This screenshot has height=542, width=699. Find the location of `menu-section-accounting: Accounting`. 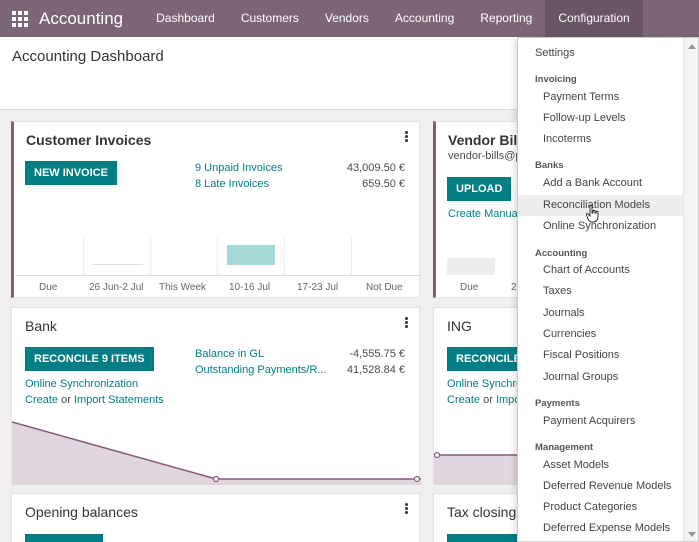

menu-section-accounting: Accounting is located at coordinates (561, 253).